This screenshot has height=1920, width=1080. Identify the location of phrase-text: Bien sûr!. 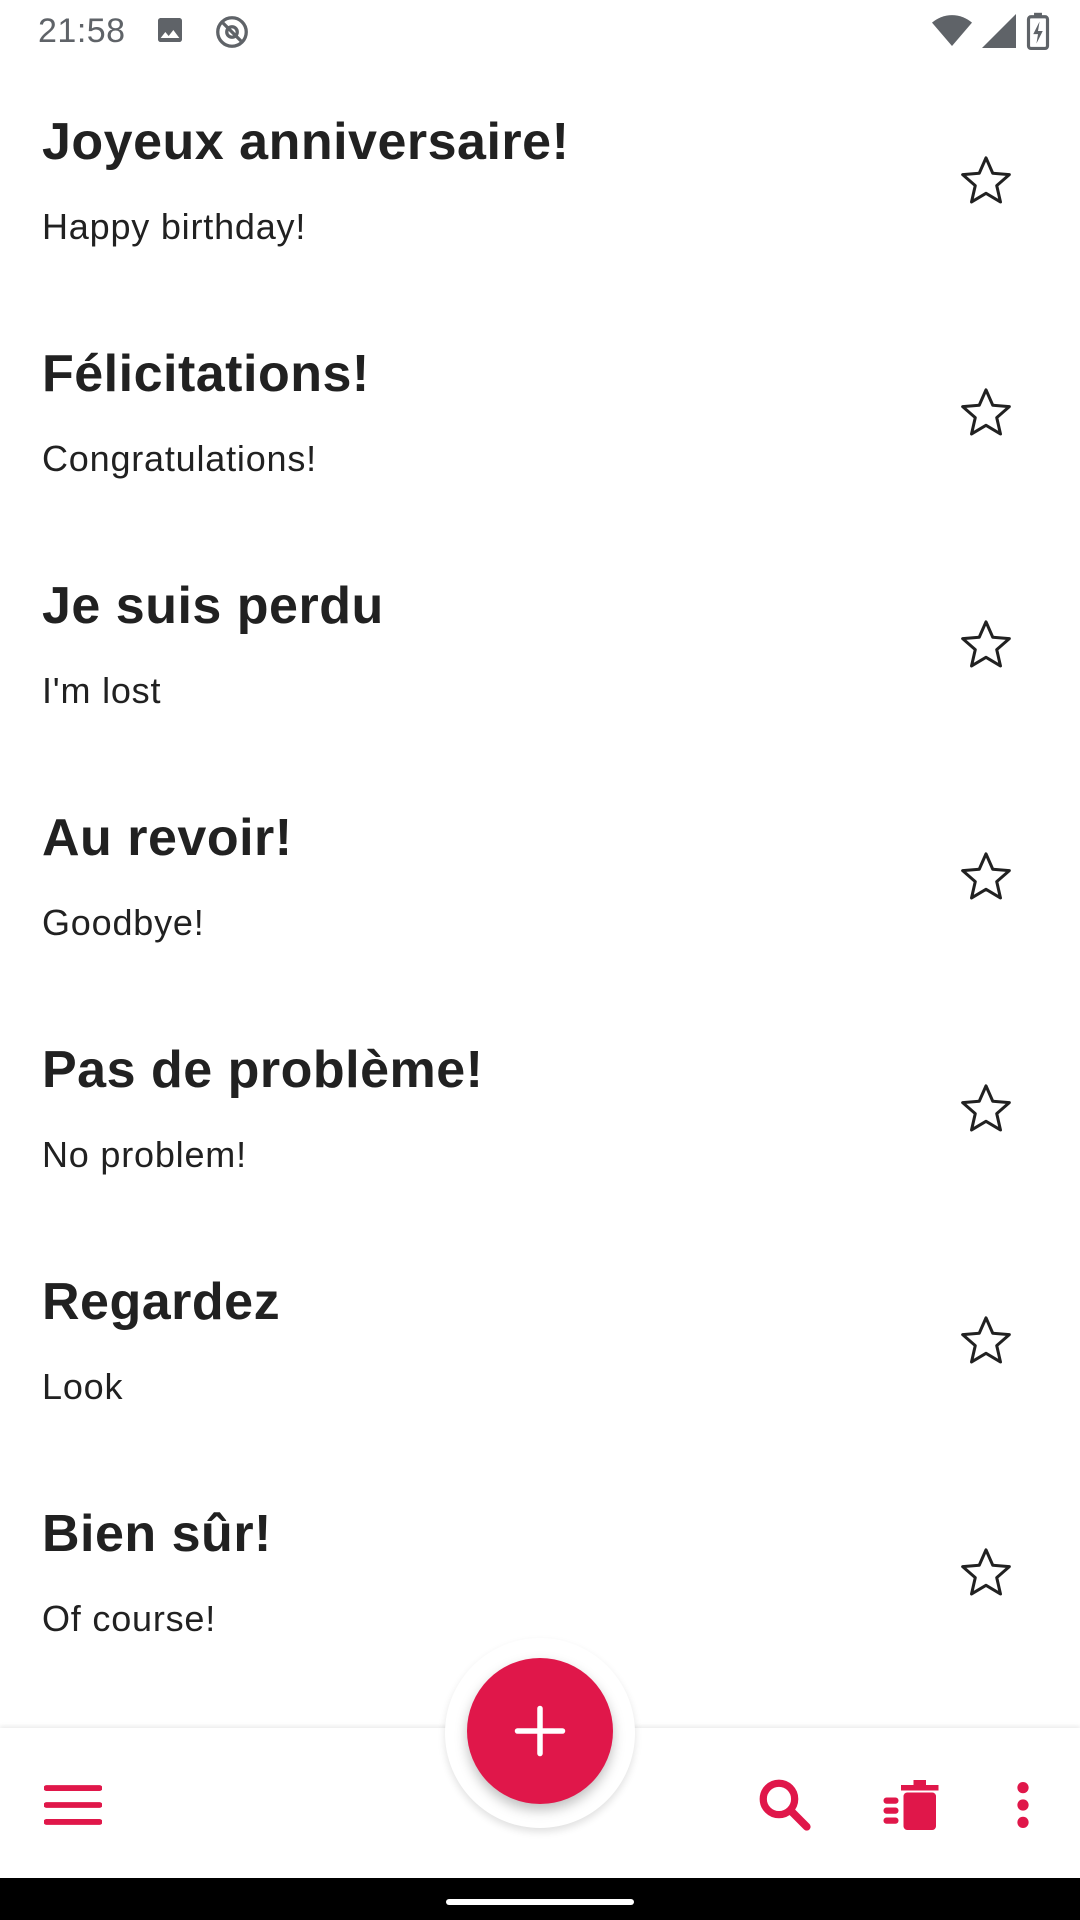
(157, 1534).